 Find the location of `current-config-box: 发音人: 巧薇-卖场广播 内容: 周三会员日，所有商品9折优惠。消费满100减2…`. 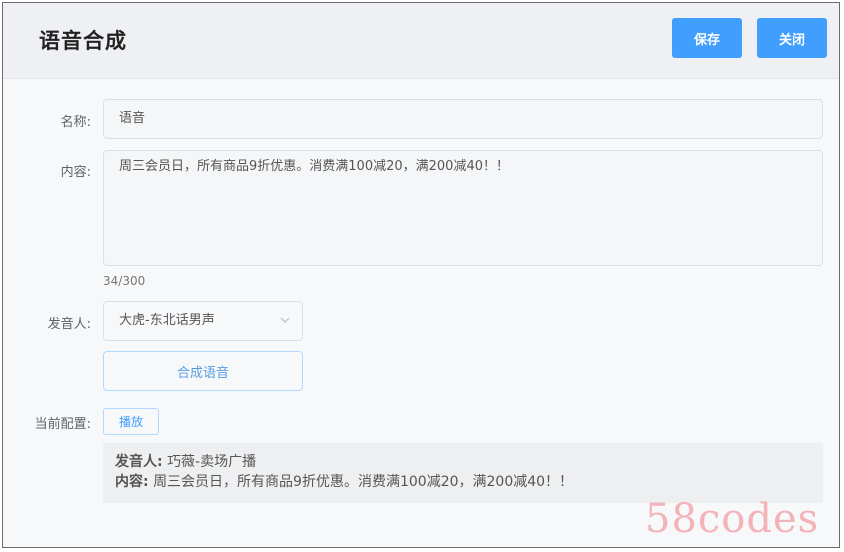

current-config-box: 发音人: 巧薇-卖场广播 内容: 周三会员日，所有商品9折优惠。消费满100减2… is located at coordinates (463, 473).